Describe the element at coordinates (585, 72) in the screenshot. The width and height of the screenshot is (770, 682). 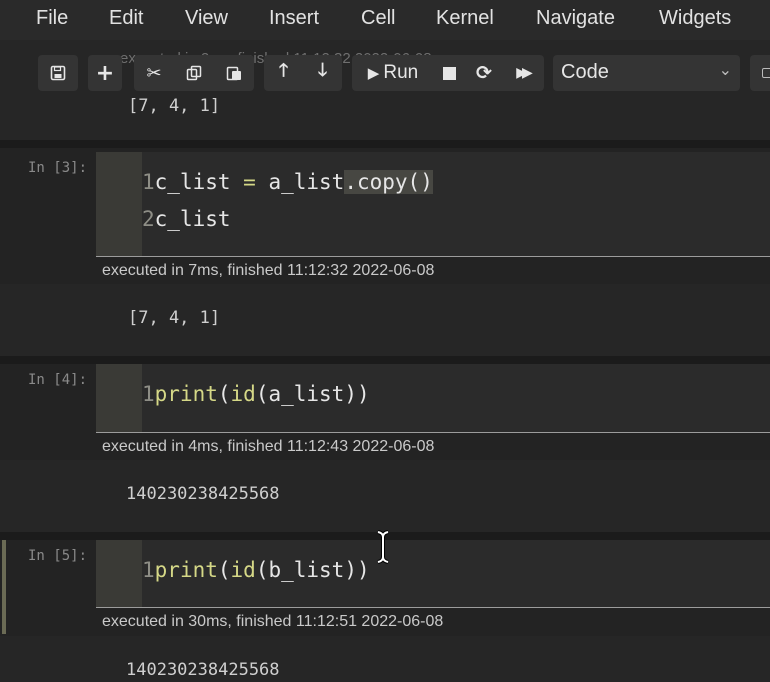
I see `cell-type-value: Code` at that location.